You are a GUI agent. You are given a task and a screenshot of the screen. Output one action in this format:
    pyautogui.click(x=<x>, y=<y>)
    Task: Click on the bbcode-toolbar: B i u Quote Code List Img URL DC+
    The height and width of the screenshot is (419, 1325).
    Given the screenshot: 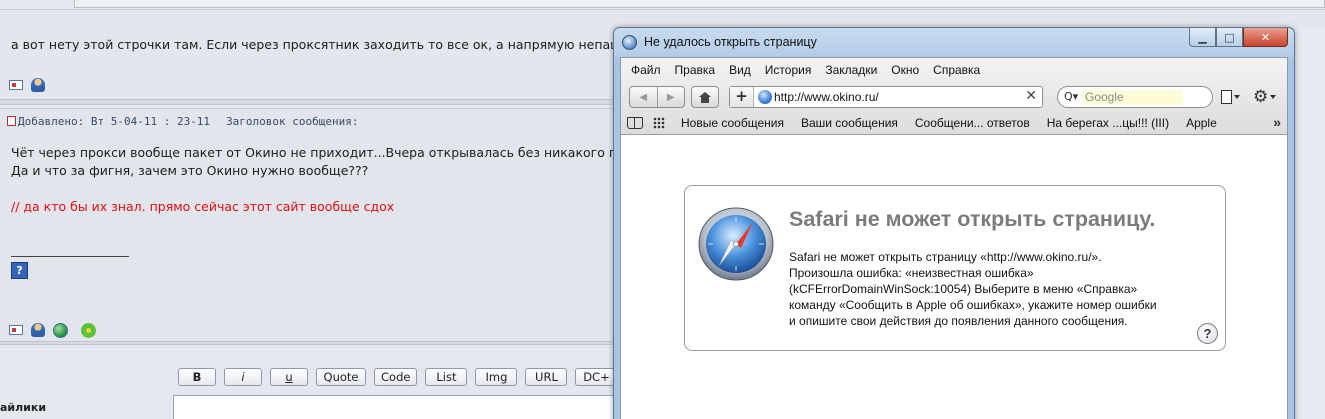 What is the action you would take?
    pyautogui.click(x=398, y=377)
    